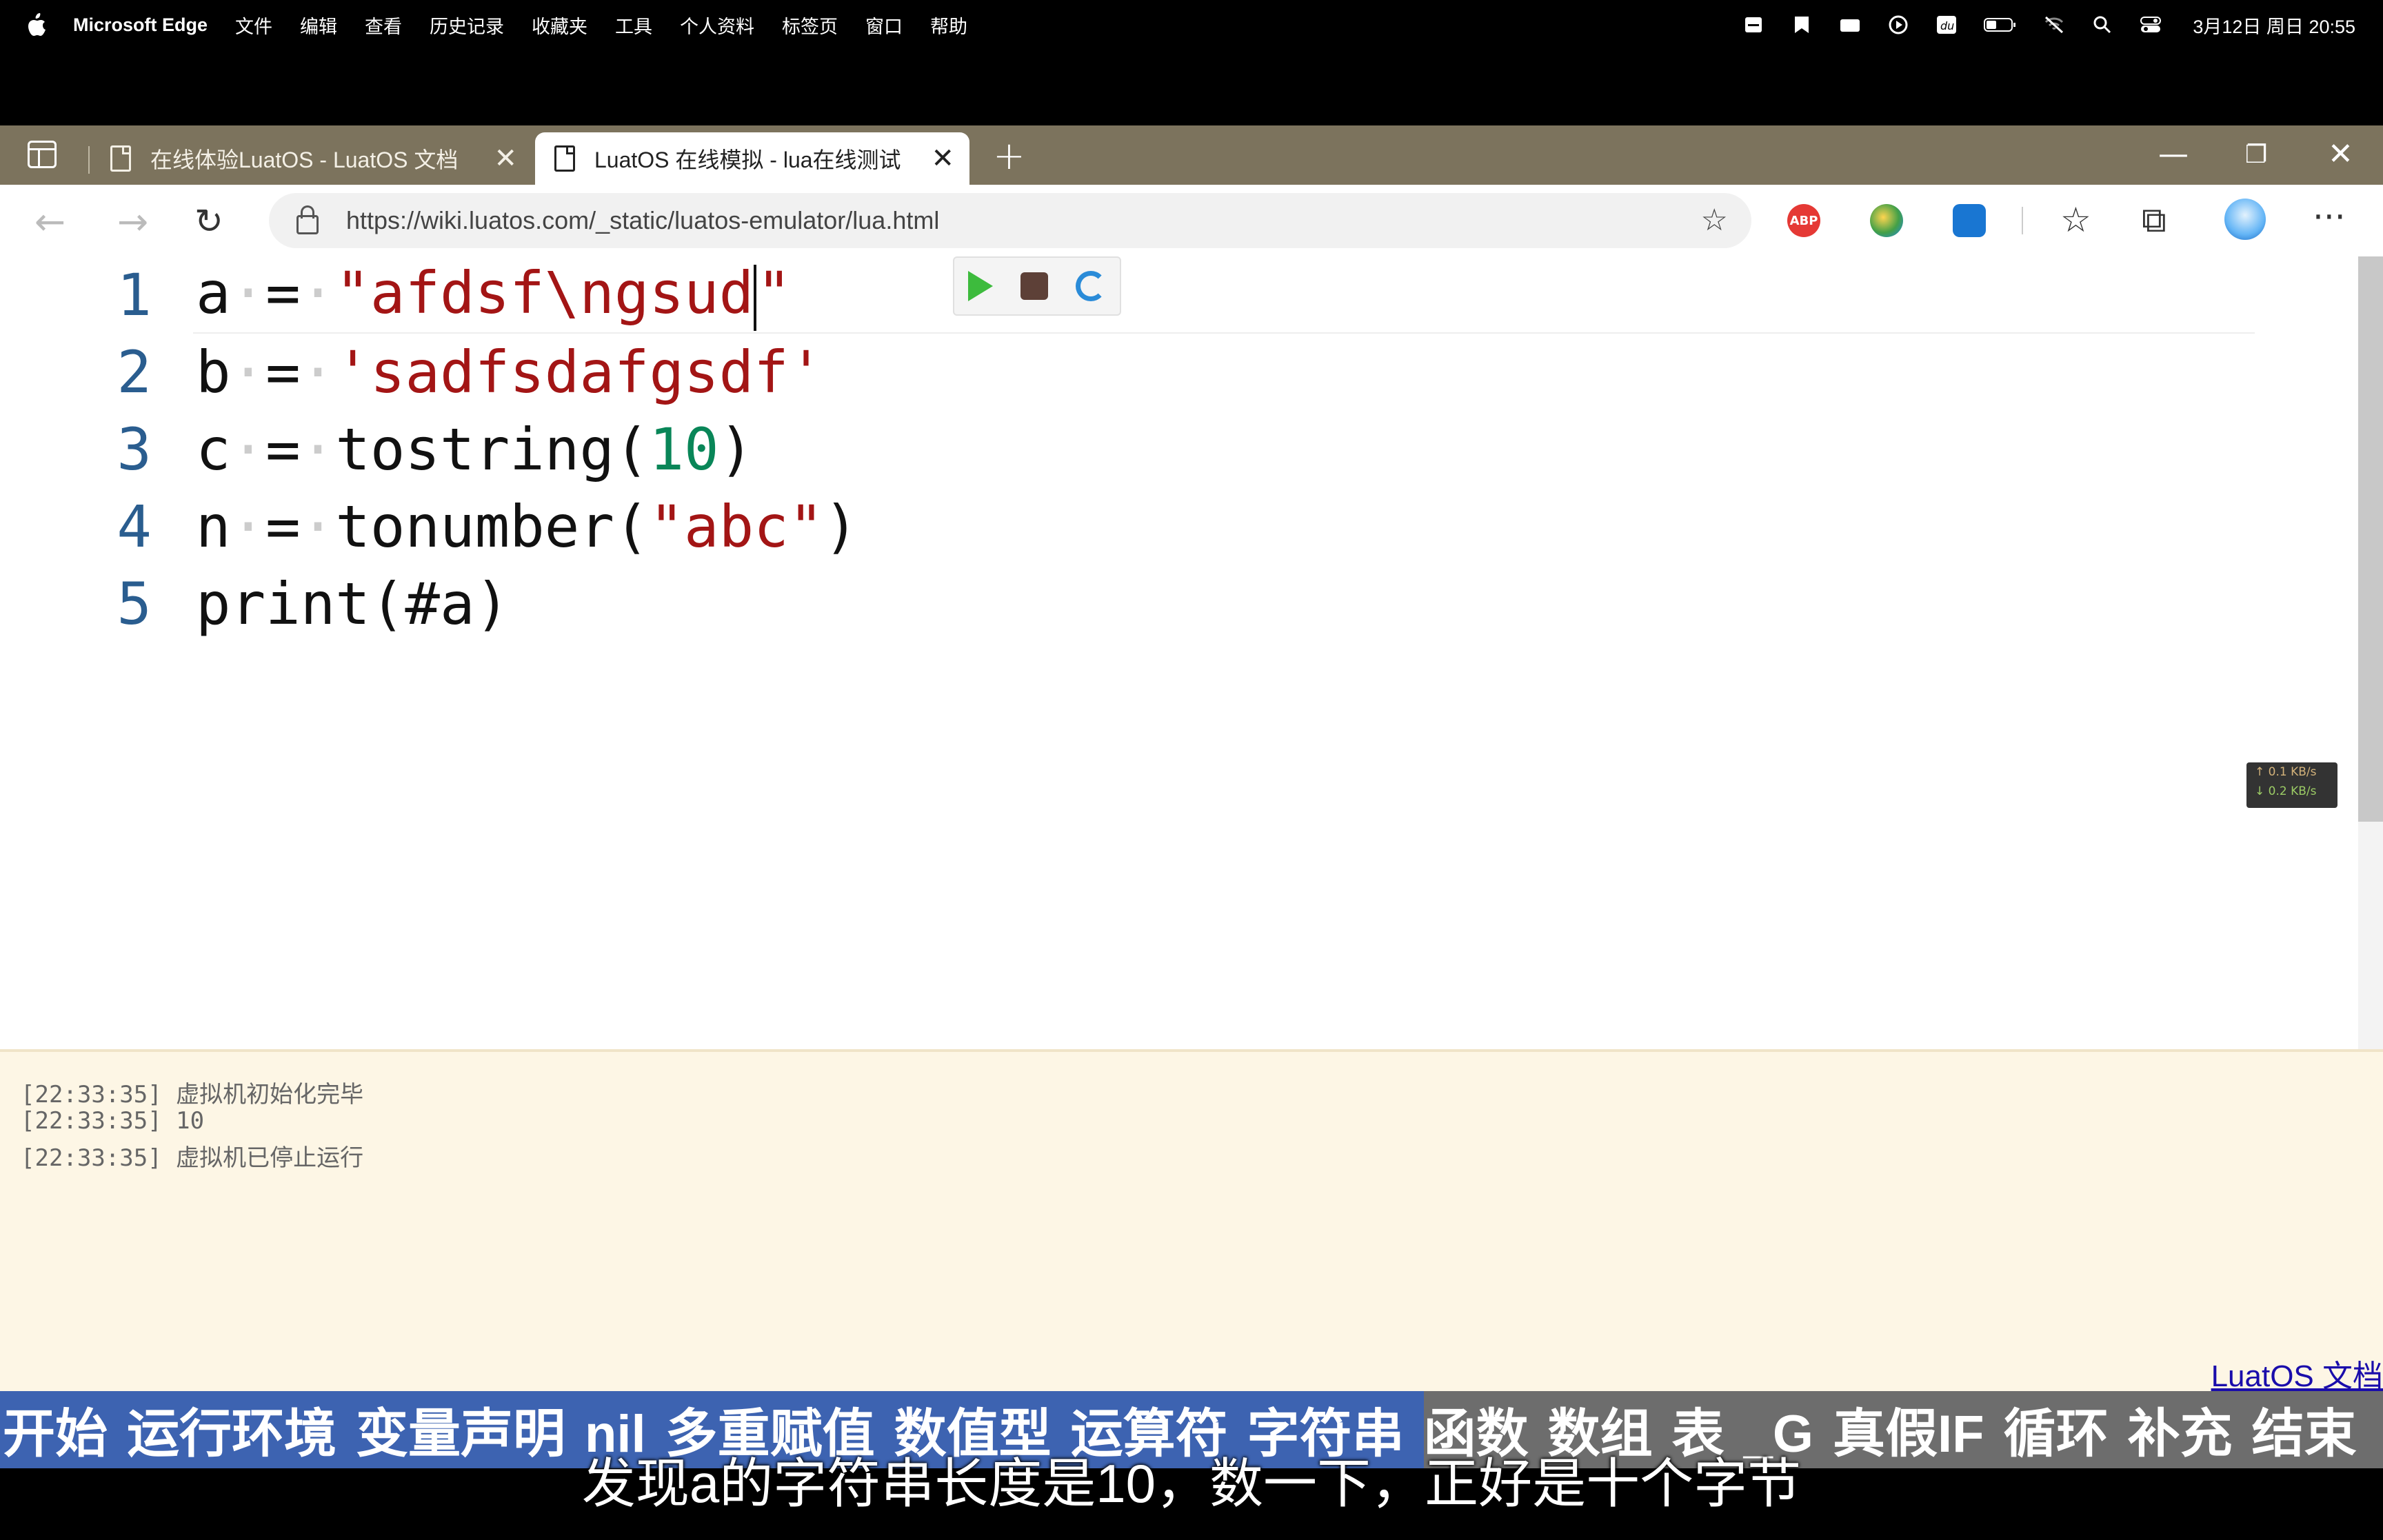 Image resolution: width=2383 pixels, height=1540 pixels. I want to click on code-token: c, so click(213, 449).